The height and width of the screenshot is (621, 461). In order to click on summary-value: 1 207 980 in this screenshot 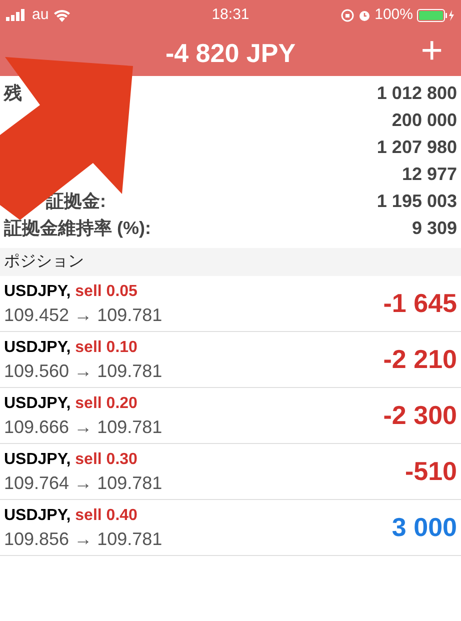, I will do `click(416, 147)`.